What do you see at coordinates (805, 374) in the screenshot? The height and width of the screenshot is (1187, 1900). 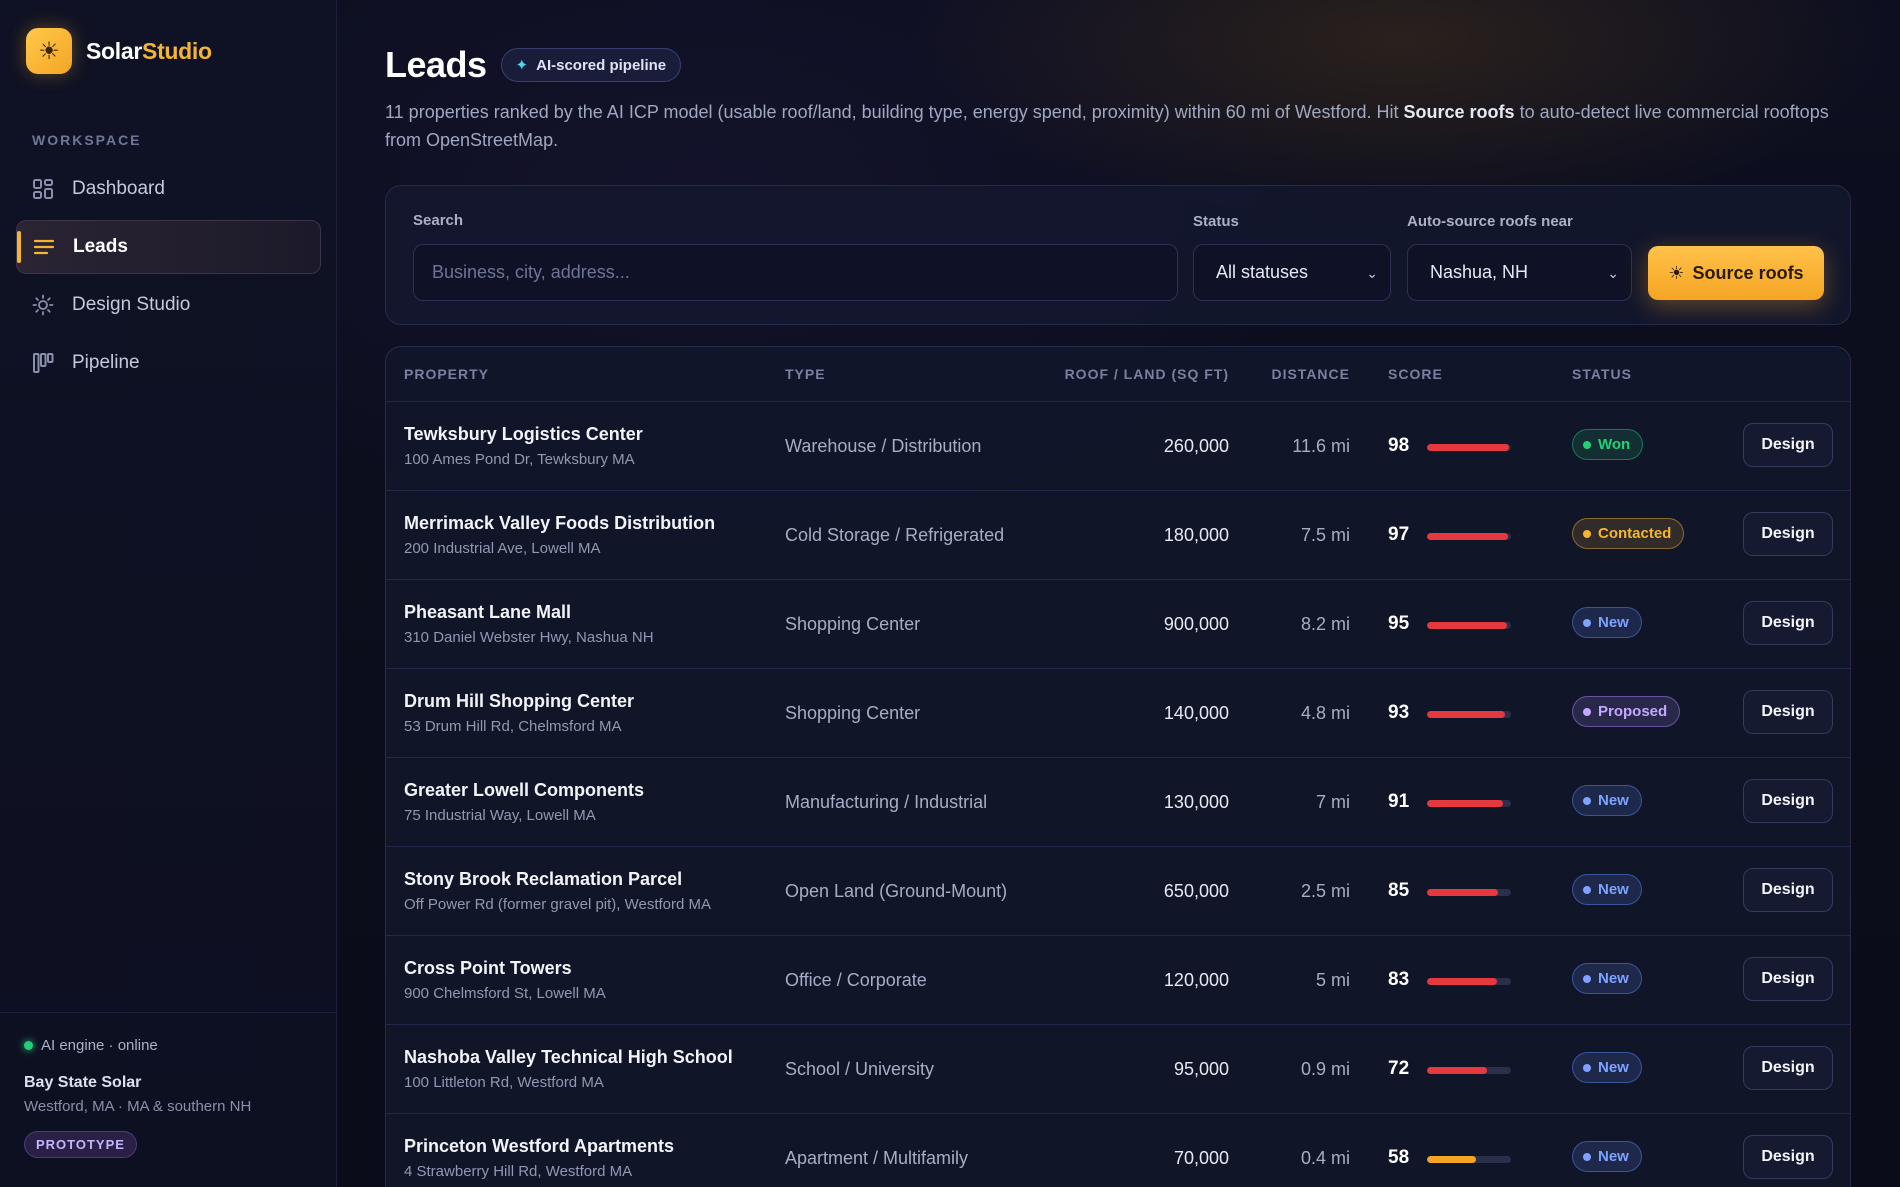 I see `column-header-type: TYPE` at bounding box center [805, 374].